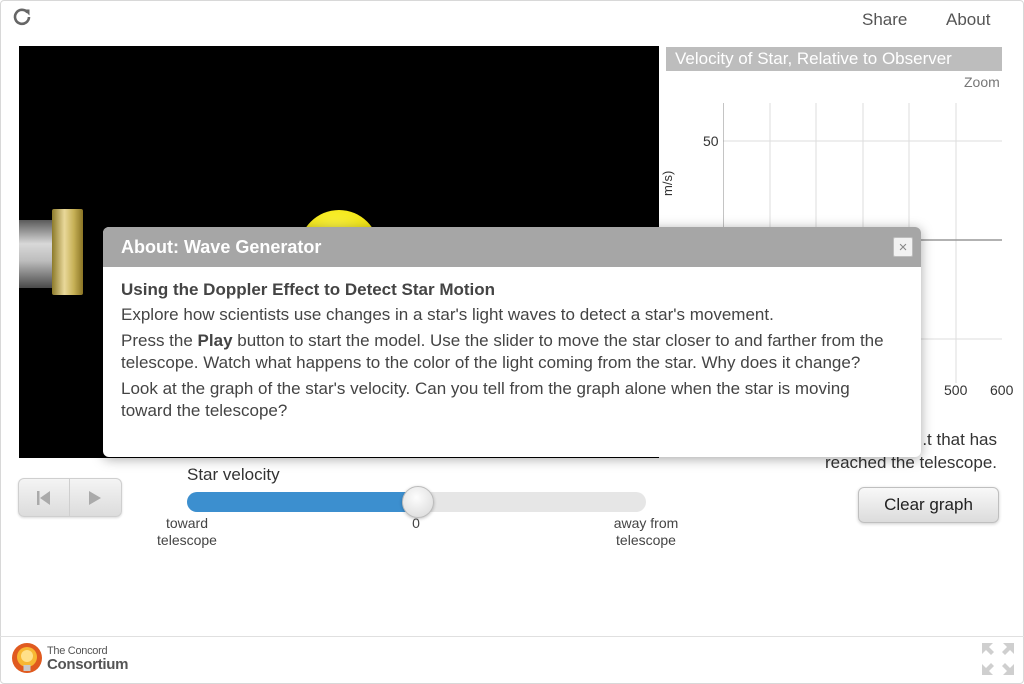  What do you see at coordinates (88, 664) in the screenshot?
I see `logo-line: Consortium` at bounding box center [88, 664].